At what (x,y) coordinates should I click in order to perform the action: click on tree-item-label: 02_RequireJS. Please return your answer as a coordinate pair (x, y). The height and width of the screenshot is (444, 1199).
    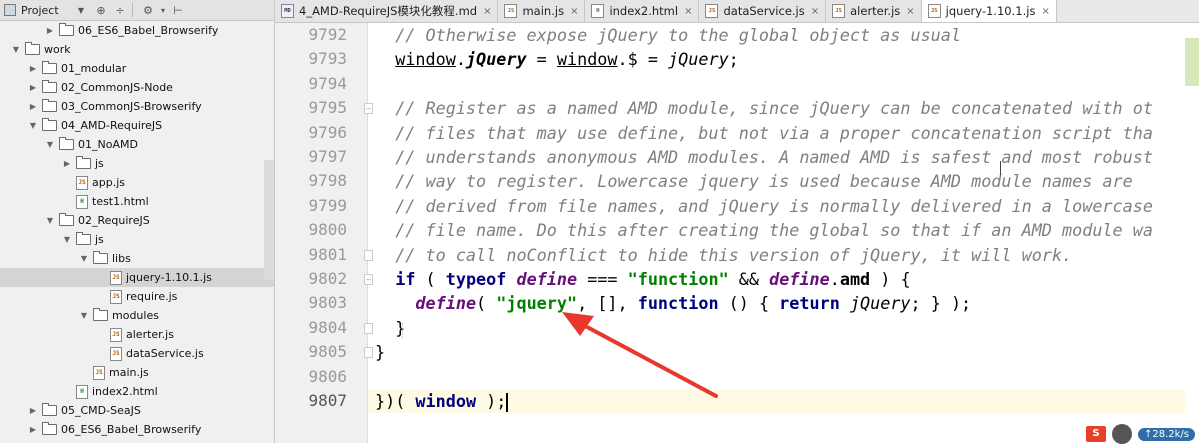
    Looking at the image, I should click on (114, 220).